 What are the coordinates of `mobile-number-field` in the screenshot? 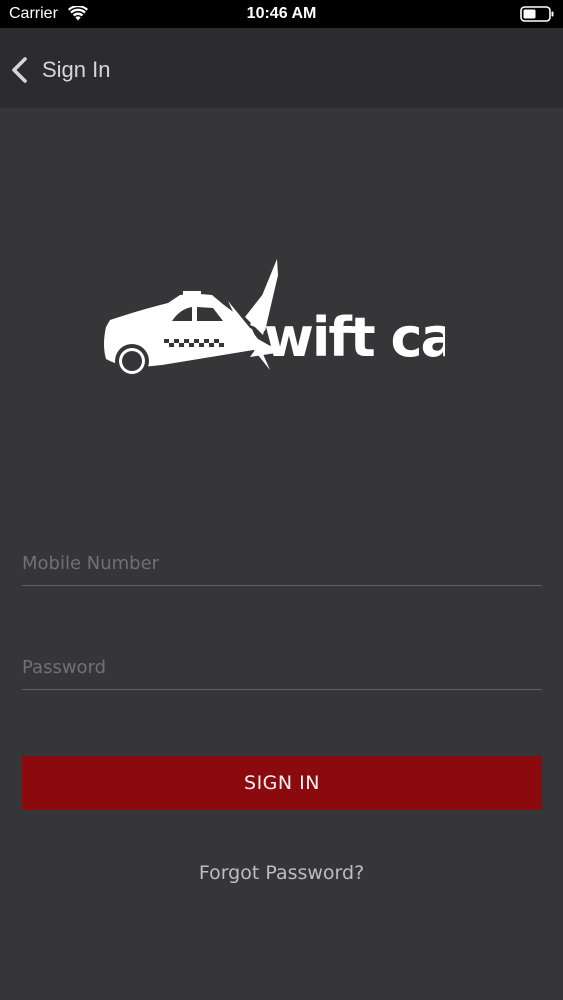 It's located at (282, 564).